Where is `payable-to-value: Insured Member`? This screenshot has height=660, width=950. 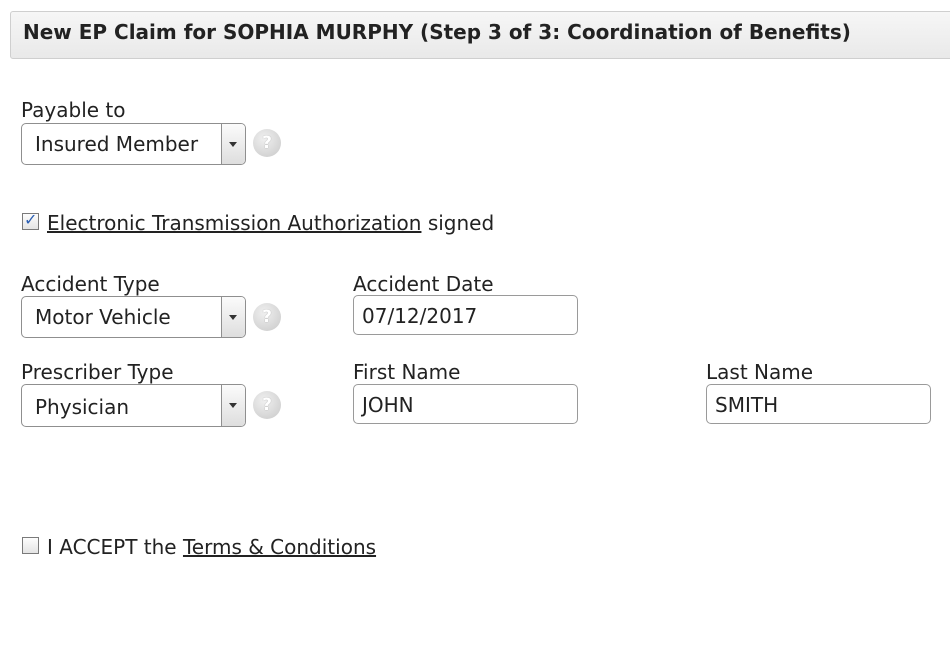
payable-to-value: Insured Member is located at coordinates (117, 144).